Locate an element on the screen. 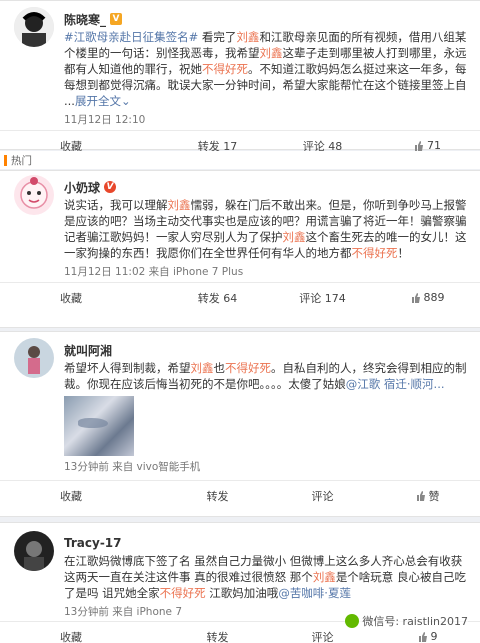 The width and height of the screenshot is (480, 643). repost-label: 转发 64 is located at coordinates (217, 298).